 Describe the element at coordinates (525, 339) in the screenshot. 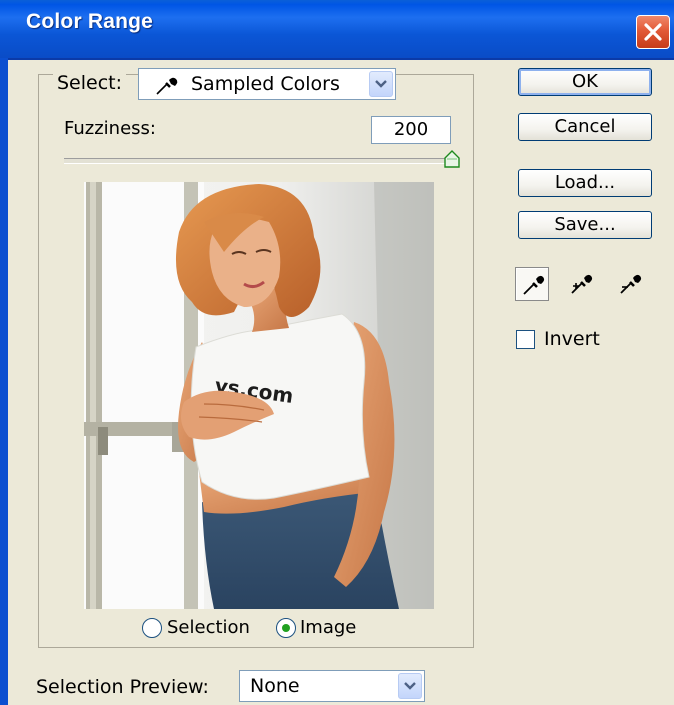

I see `invert-checkbox` at that location.